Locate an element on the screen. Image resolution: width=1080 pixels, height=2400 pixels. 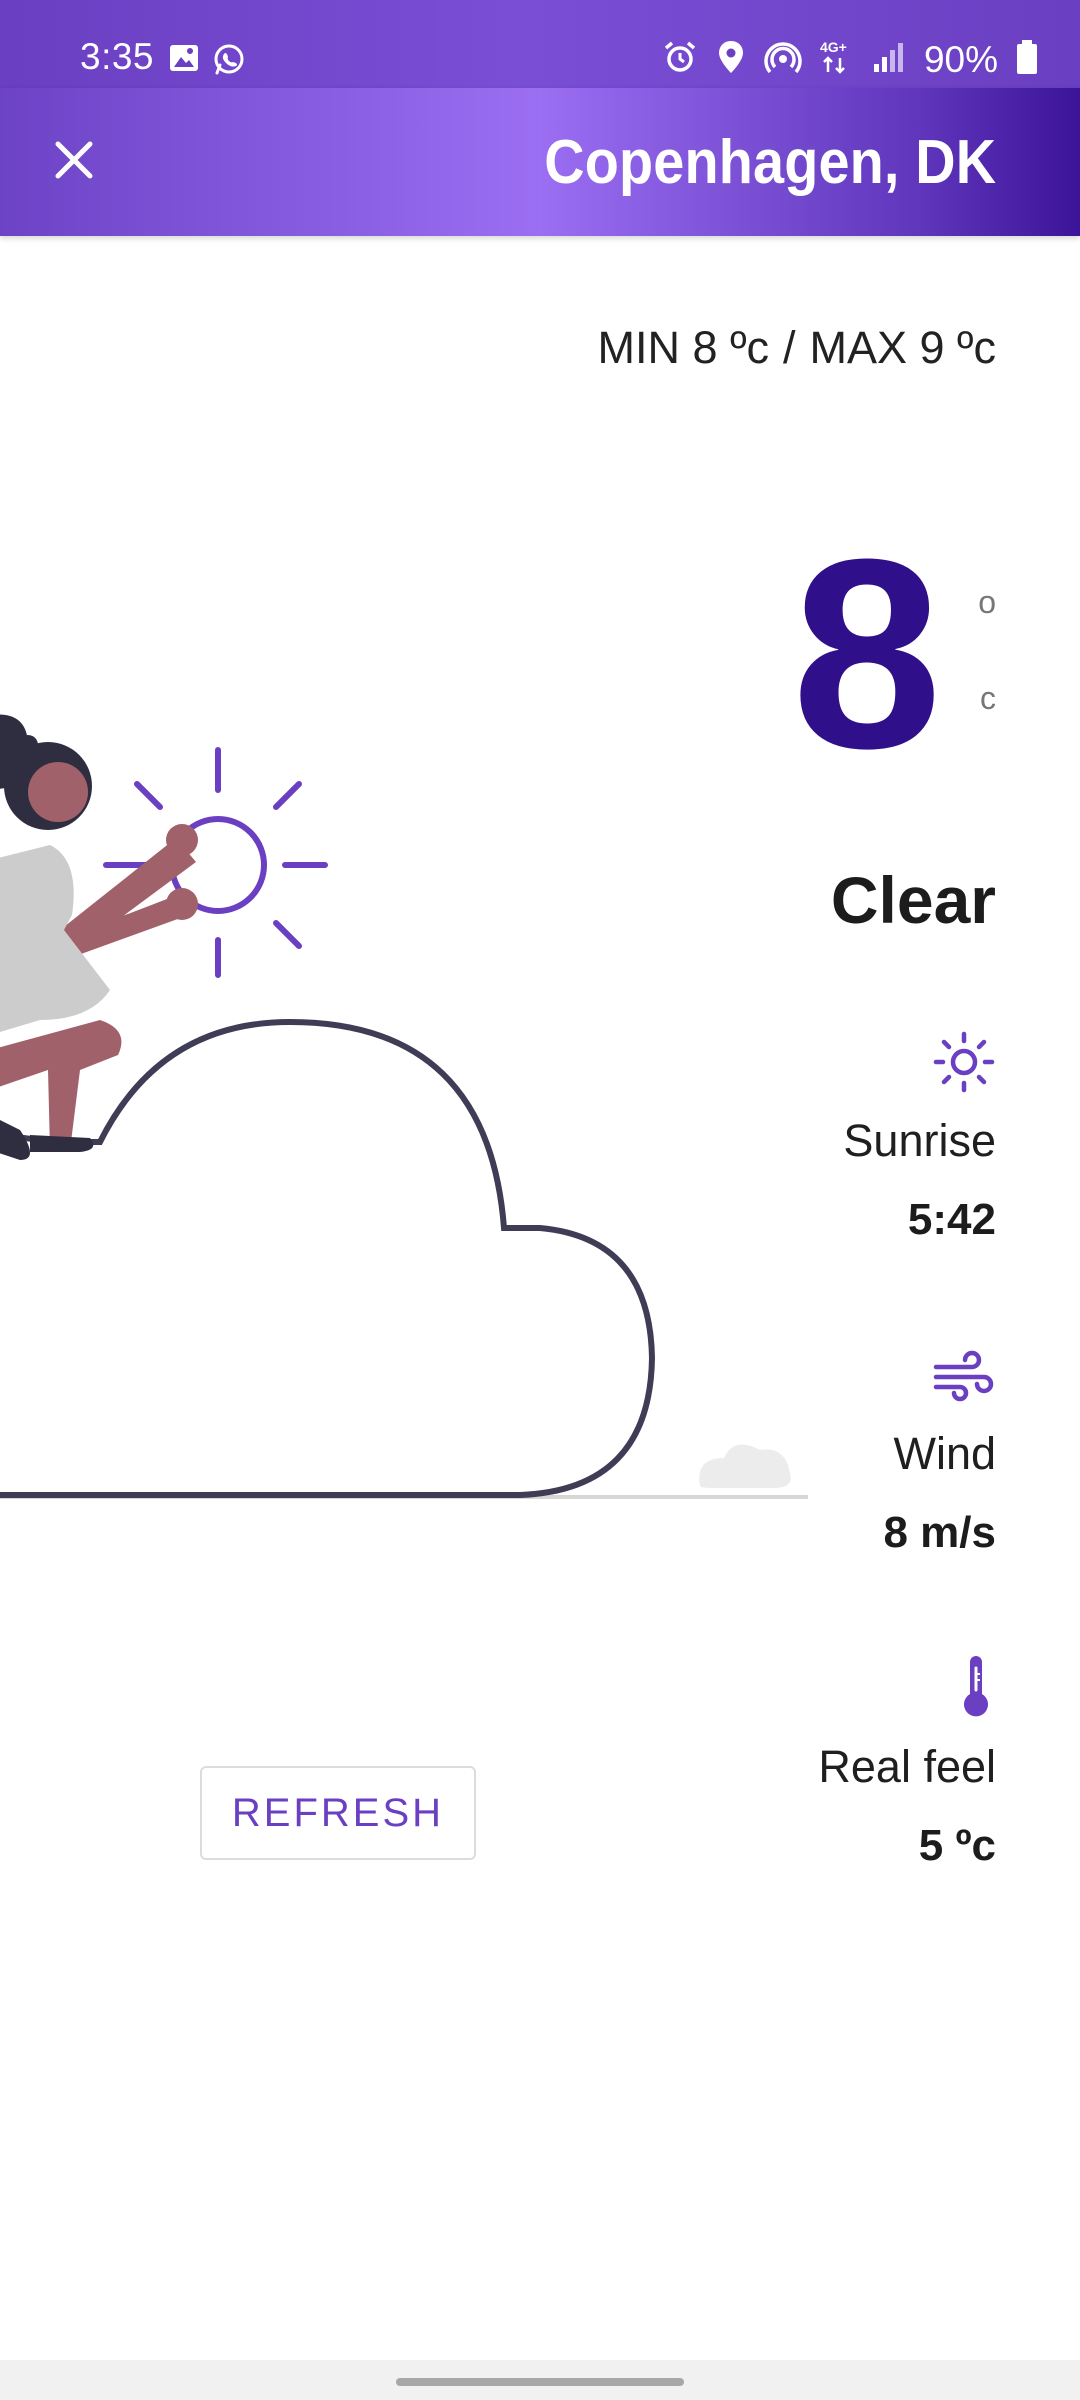
page-title: Copenhagen, DK is located at coordinates (769, 162).